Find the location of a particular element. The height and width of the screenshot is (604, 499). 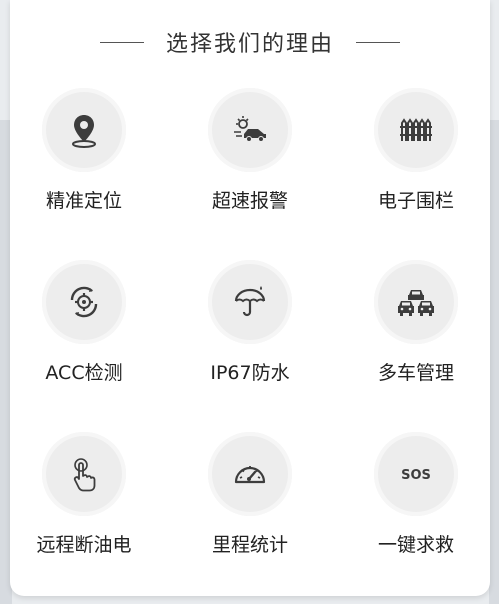

feature-label: 精准定位 is located at coordinates (83, 201).